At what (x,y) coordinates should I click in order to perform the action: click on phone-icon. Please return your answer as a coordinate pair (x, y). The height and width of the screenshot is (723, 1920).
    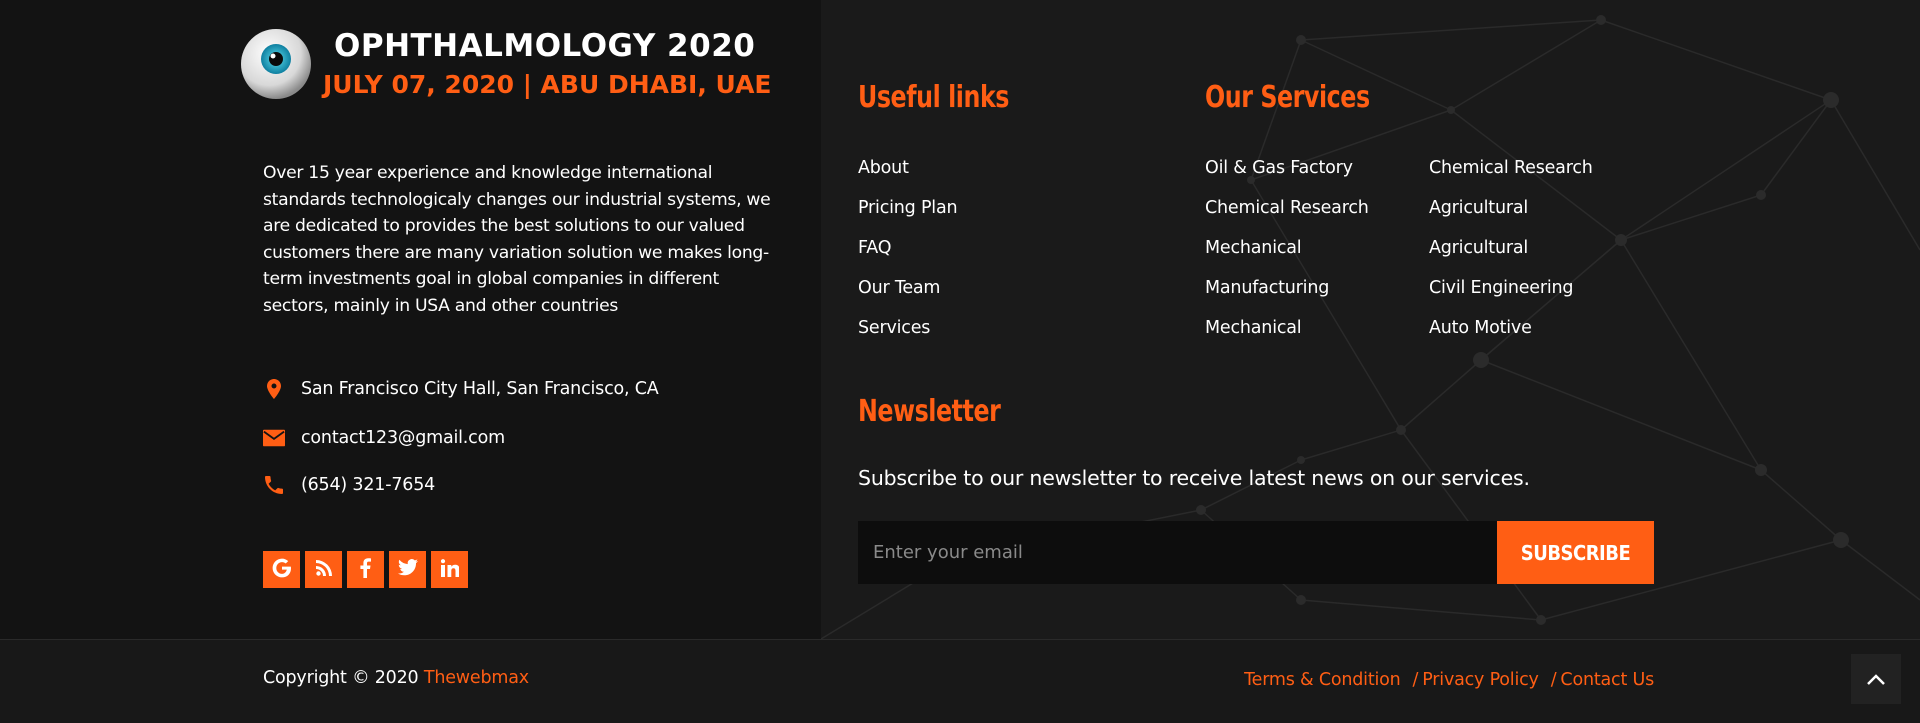
    Looking at the image, I should click on (274, 485).